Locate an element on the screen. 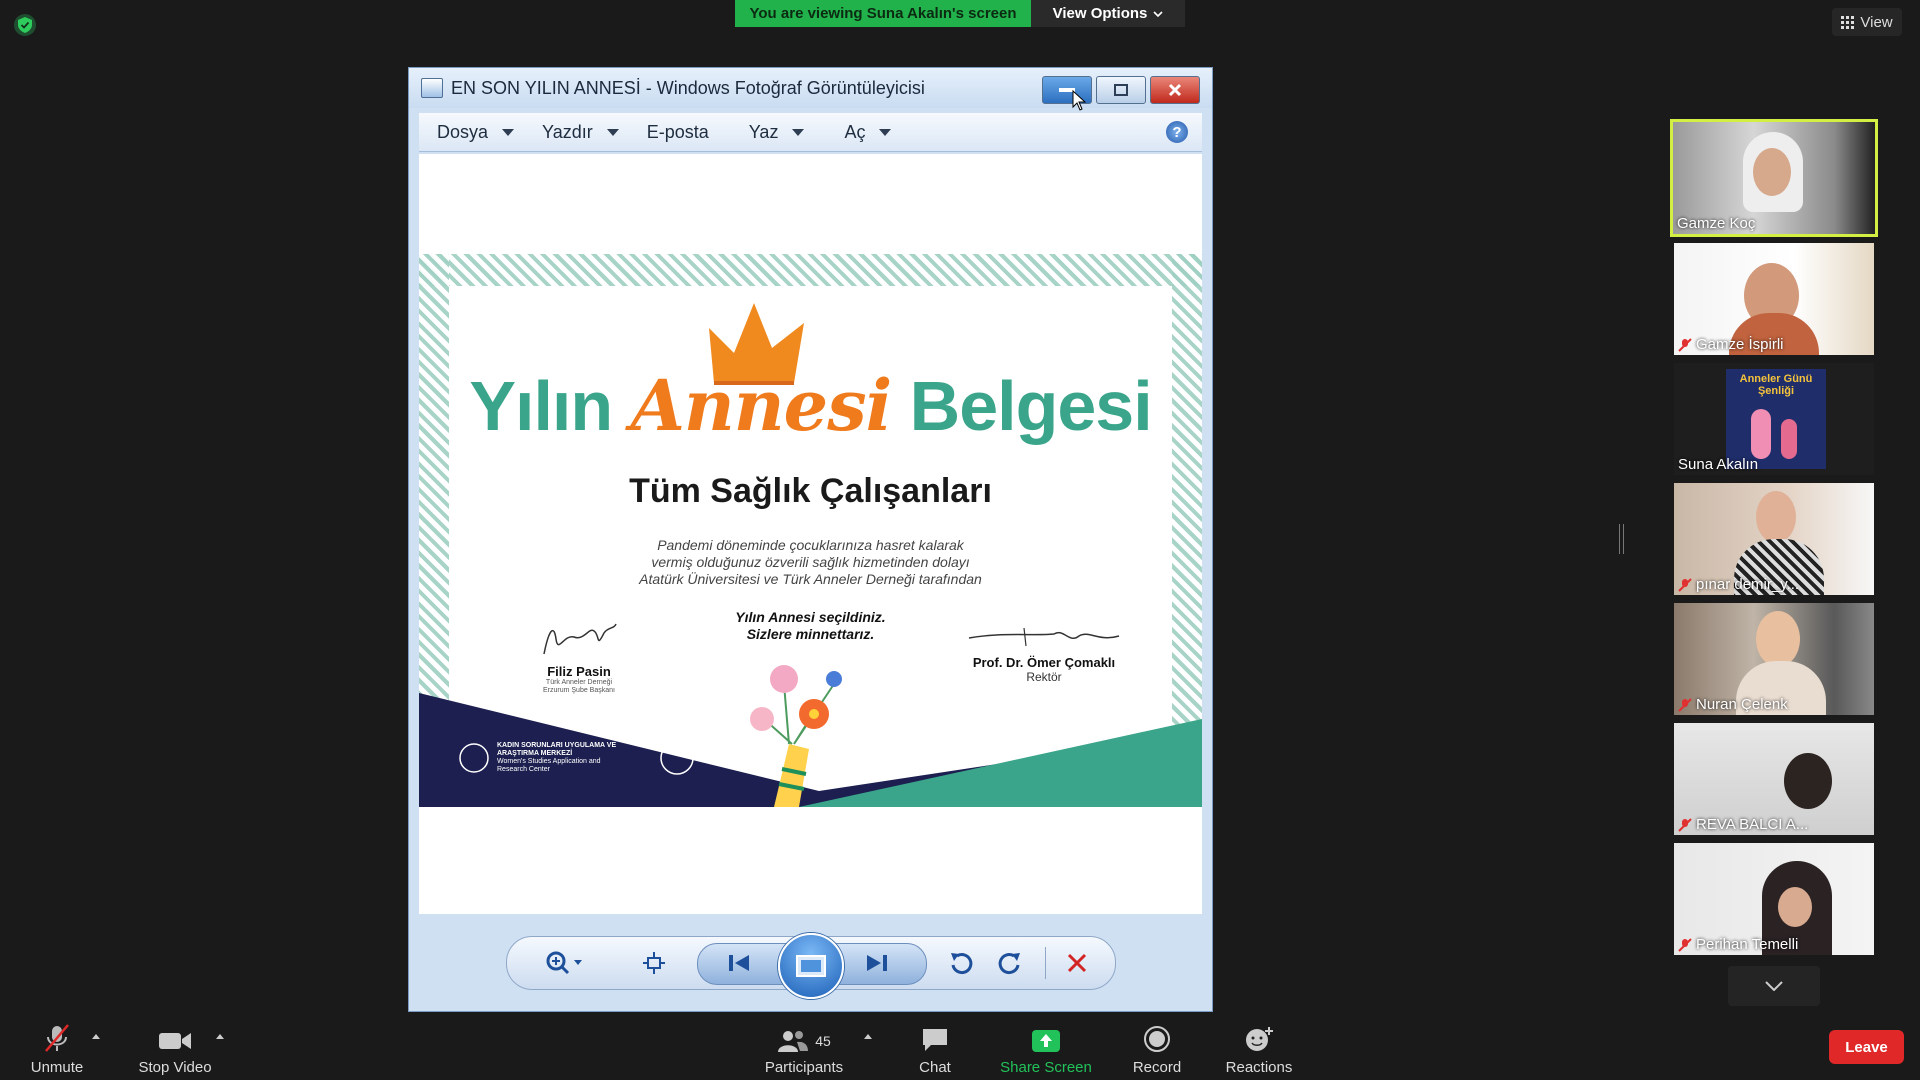 This screenshot has height=1080, width=1920. participants-button: 45 Participants is located at coordinates (804, 1048).